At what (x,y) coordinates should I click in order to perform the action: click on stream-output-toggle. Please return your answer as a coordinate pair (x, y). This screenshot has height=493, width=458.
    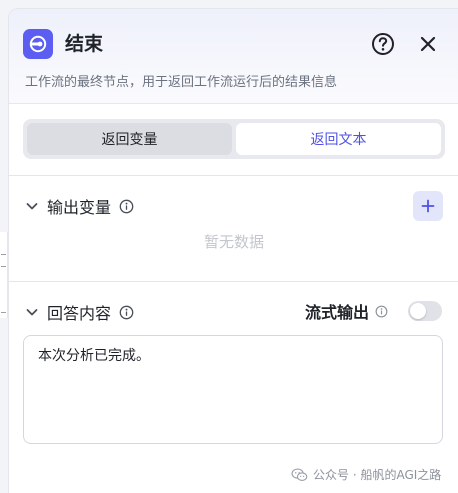
    Looking at the image, I should click on (425, 311).